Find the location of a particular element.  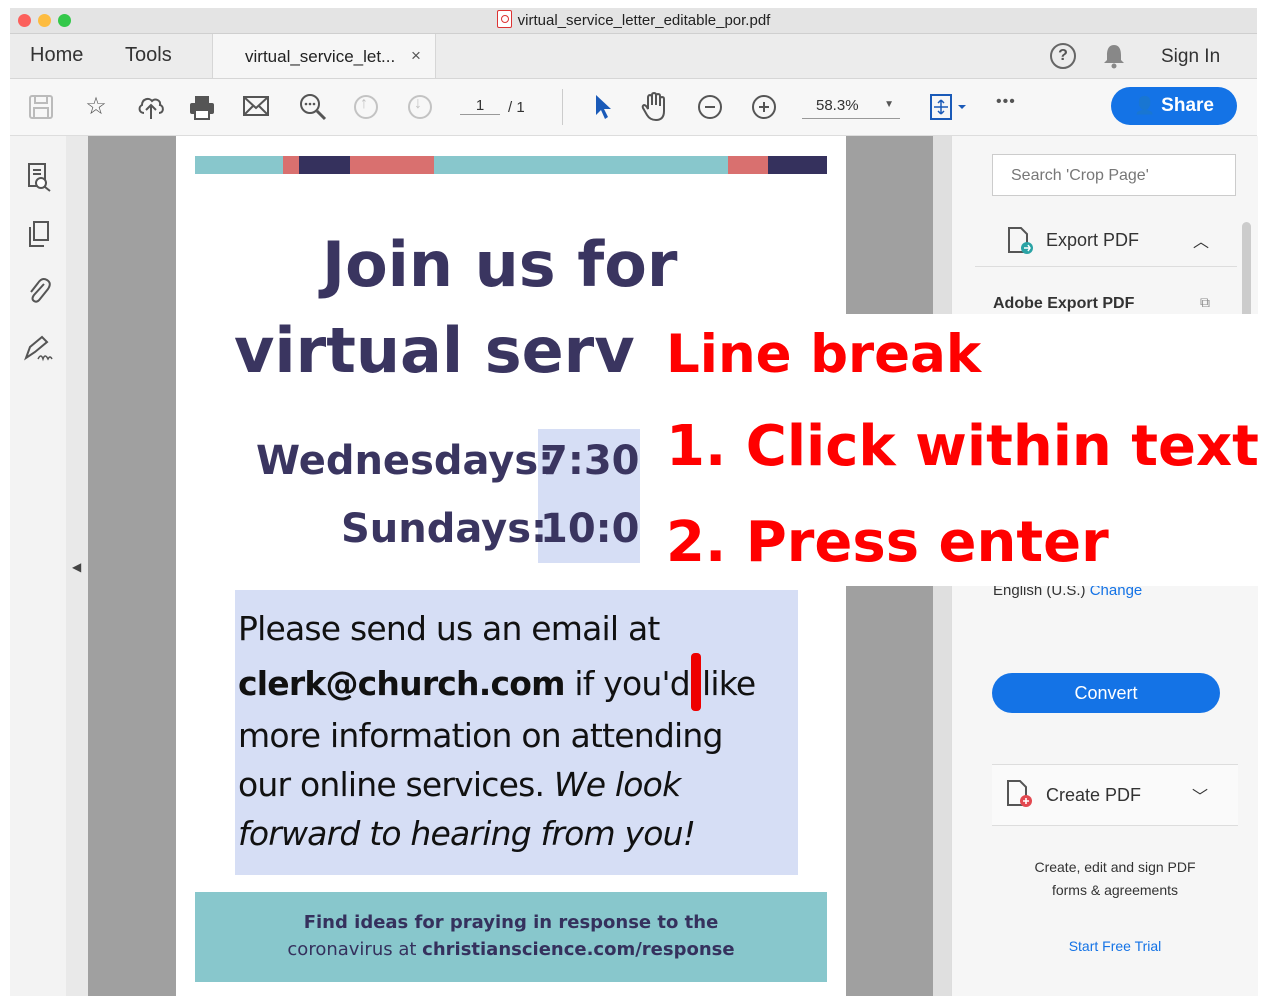

overlay-heading: Line break is located at coordinates (824, 354).